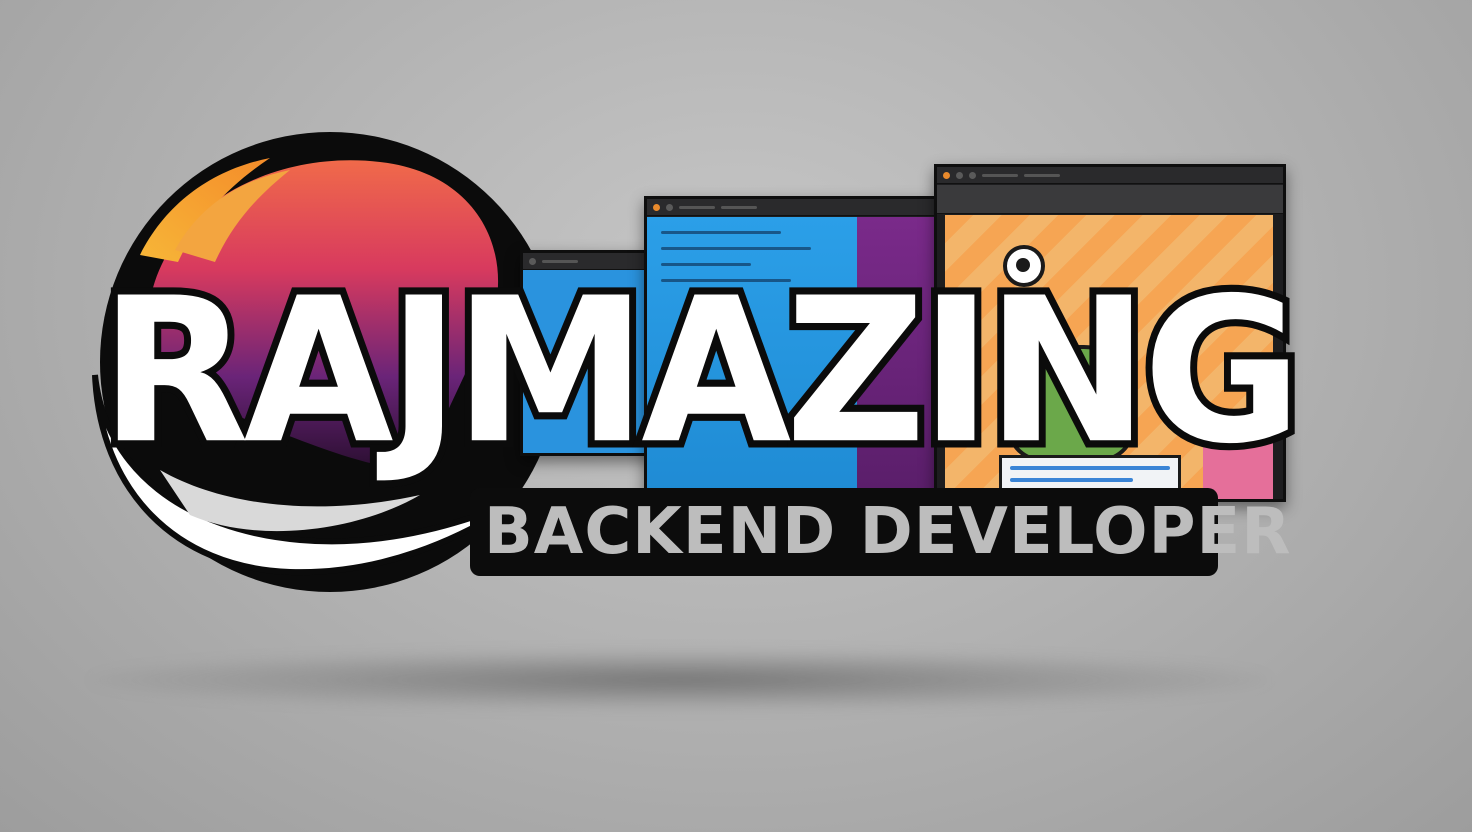  What do you see at coordinates (1110, 199) in the screenshot?
I see `toolbar` at bounding box center [1110, 199].